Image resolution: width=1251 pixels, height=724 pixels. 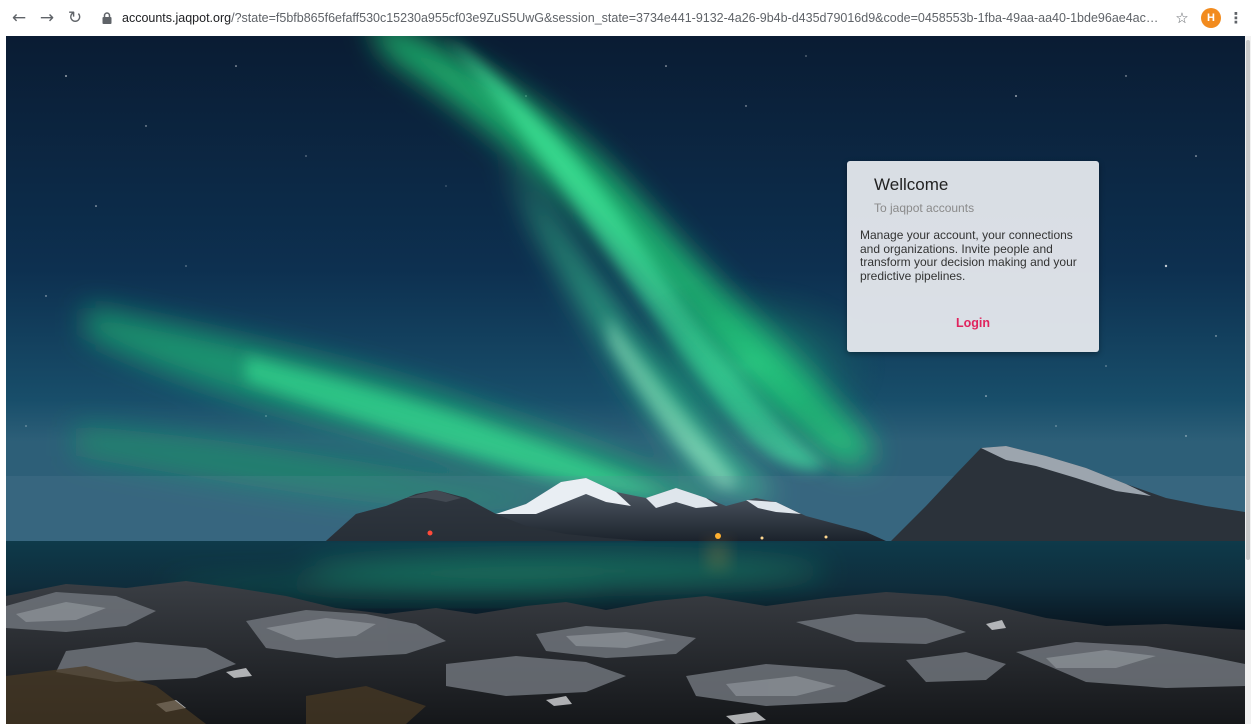 I want to click on scrollbar-thumb, so click(x=1248, y=300).